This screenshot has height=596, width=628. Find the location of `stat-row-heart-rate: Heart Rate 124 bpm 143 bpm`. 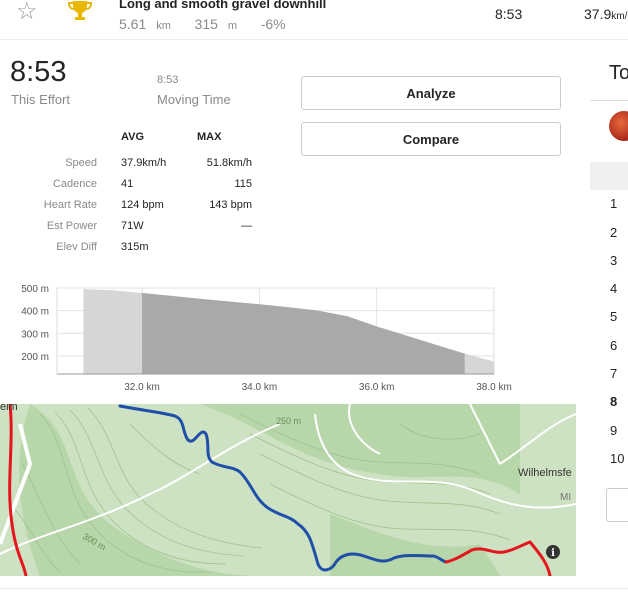

stat-row-heart-rate: Heart Rate 124 bpm 143 bpm is located at coordinates (140, 209).